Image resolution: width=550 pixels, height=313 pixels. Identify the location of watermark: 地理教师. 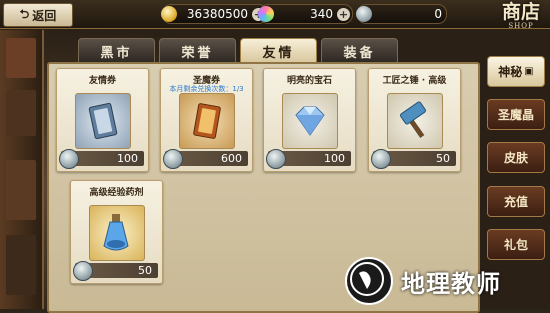
(423, 281).